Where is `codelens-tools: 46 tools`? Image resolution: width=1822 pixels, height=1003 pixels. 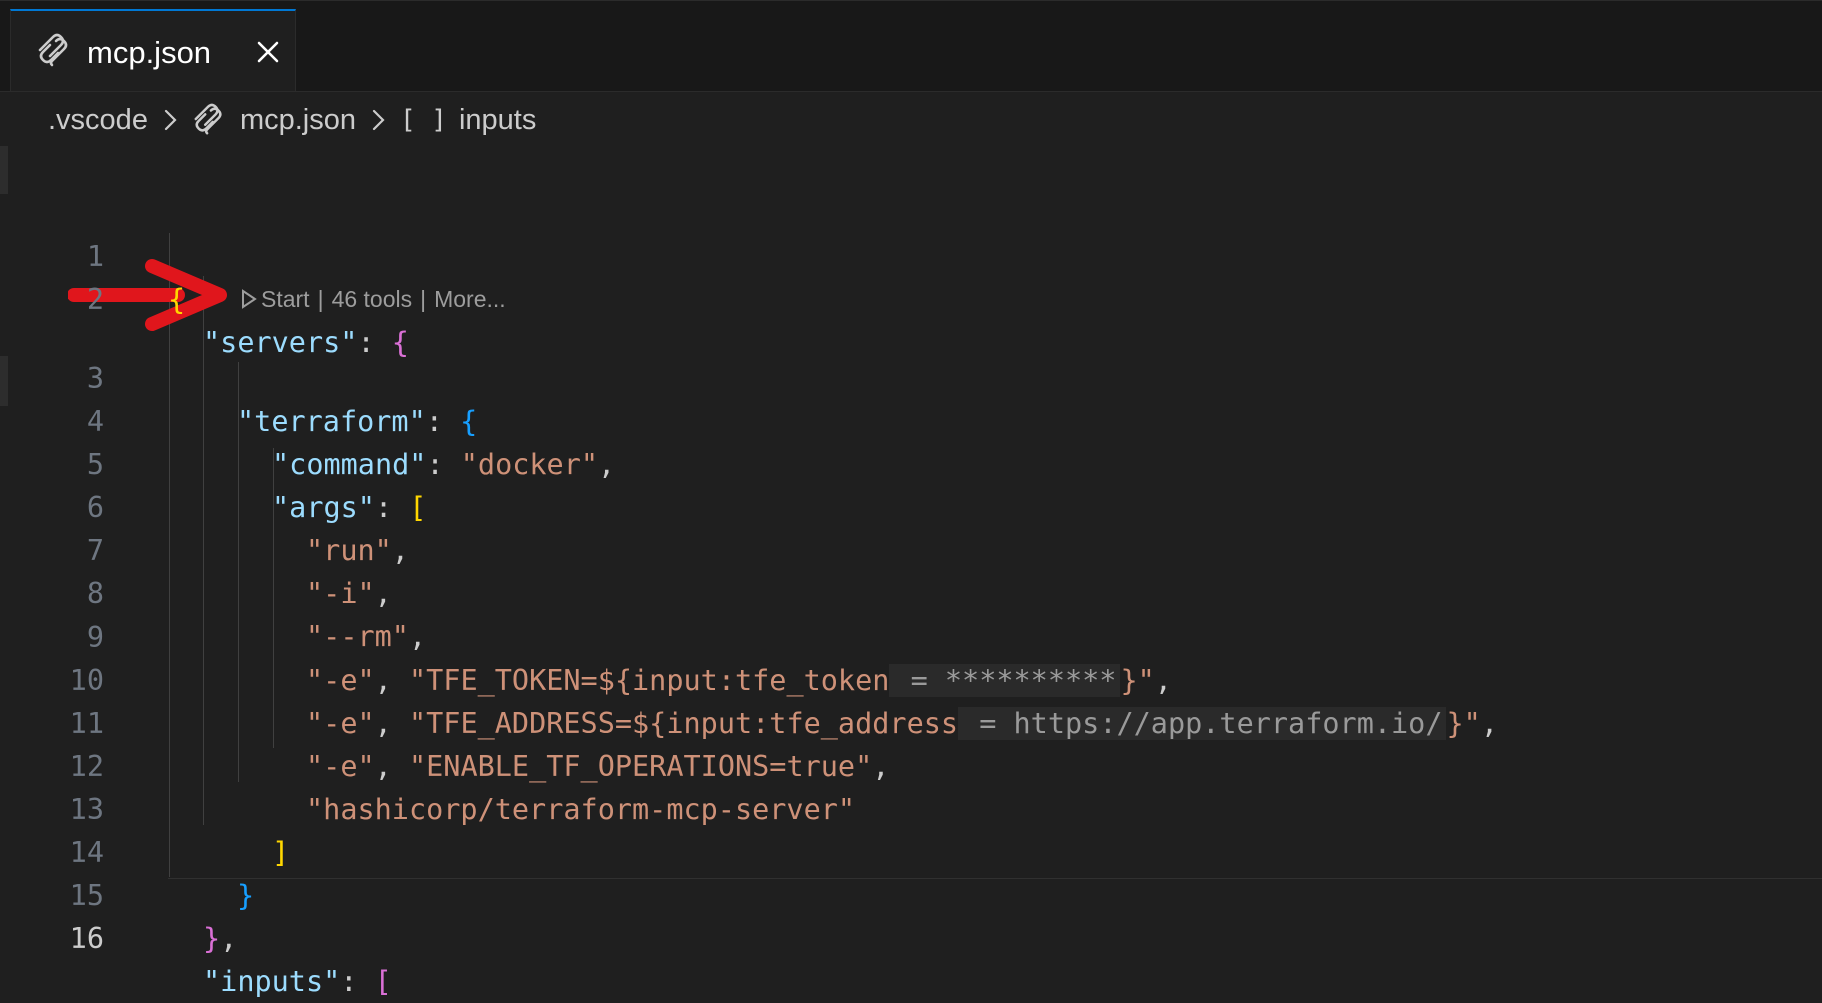 codelens-tools: 46 tools is located at coordinates (372, 299).